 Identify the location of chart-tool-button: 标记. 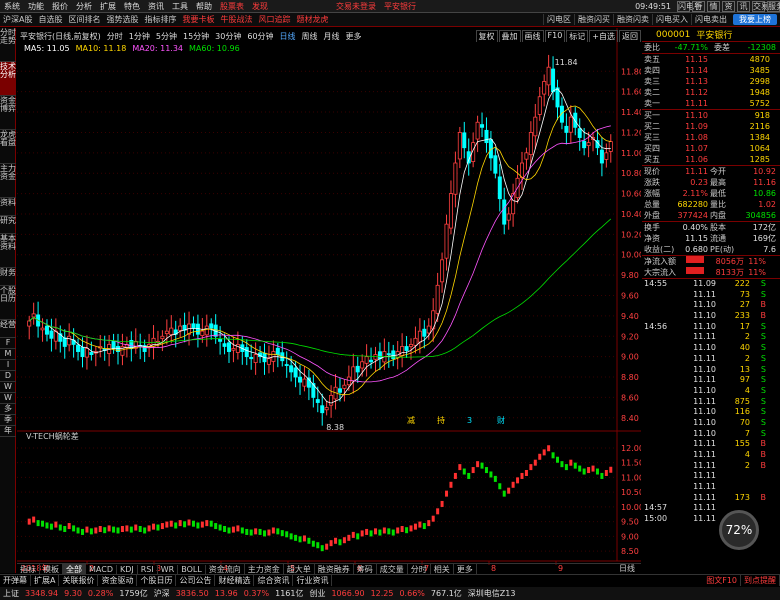
(577, 36).